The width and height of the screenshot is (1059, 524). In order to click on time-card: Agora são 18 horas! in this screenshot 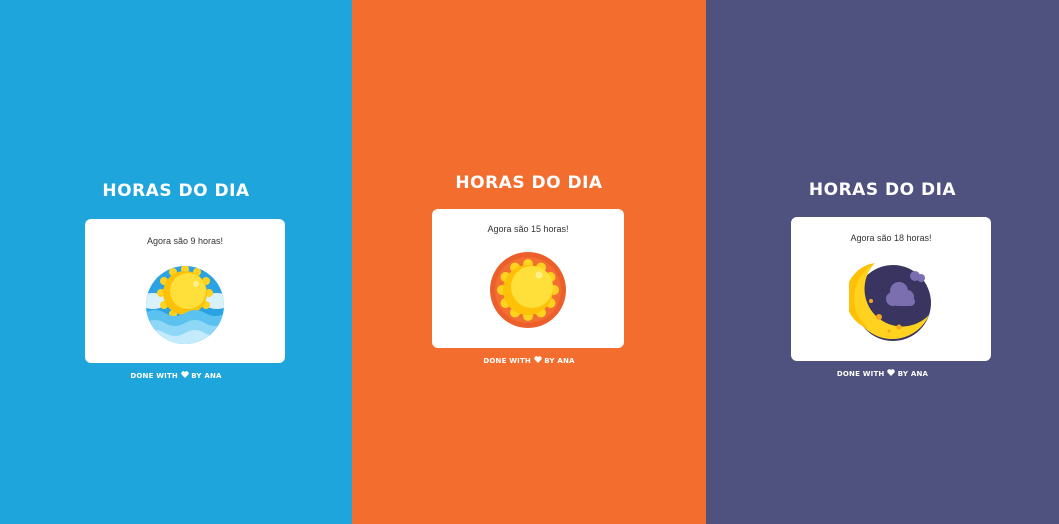, I will do `click(891, 289)`.